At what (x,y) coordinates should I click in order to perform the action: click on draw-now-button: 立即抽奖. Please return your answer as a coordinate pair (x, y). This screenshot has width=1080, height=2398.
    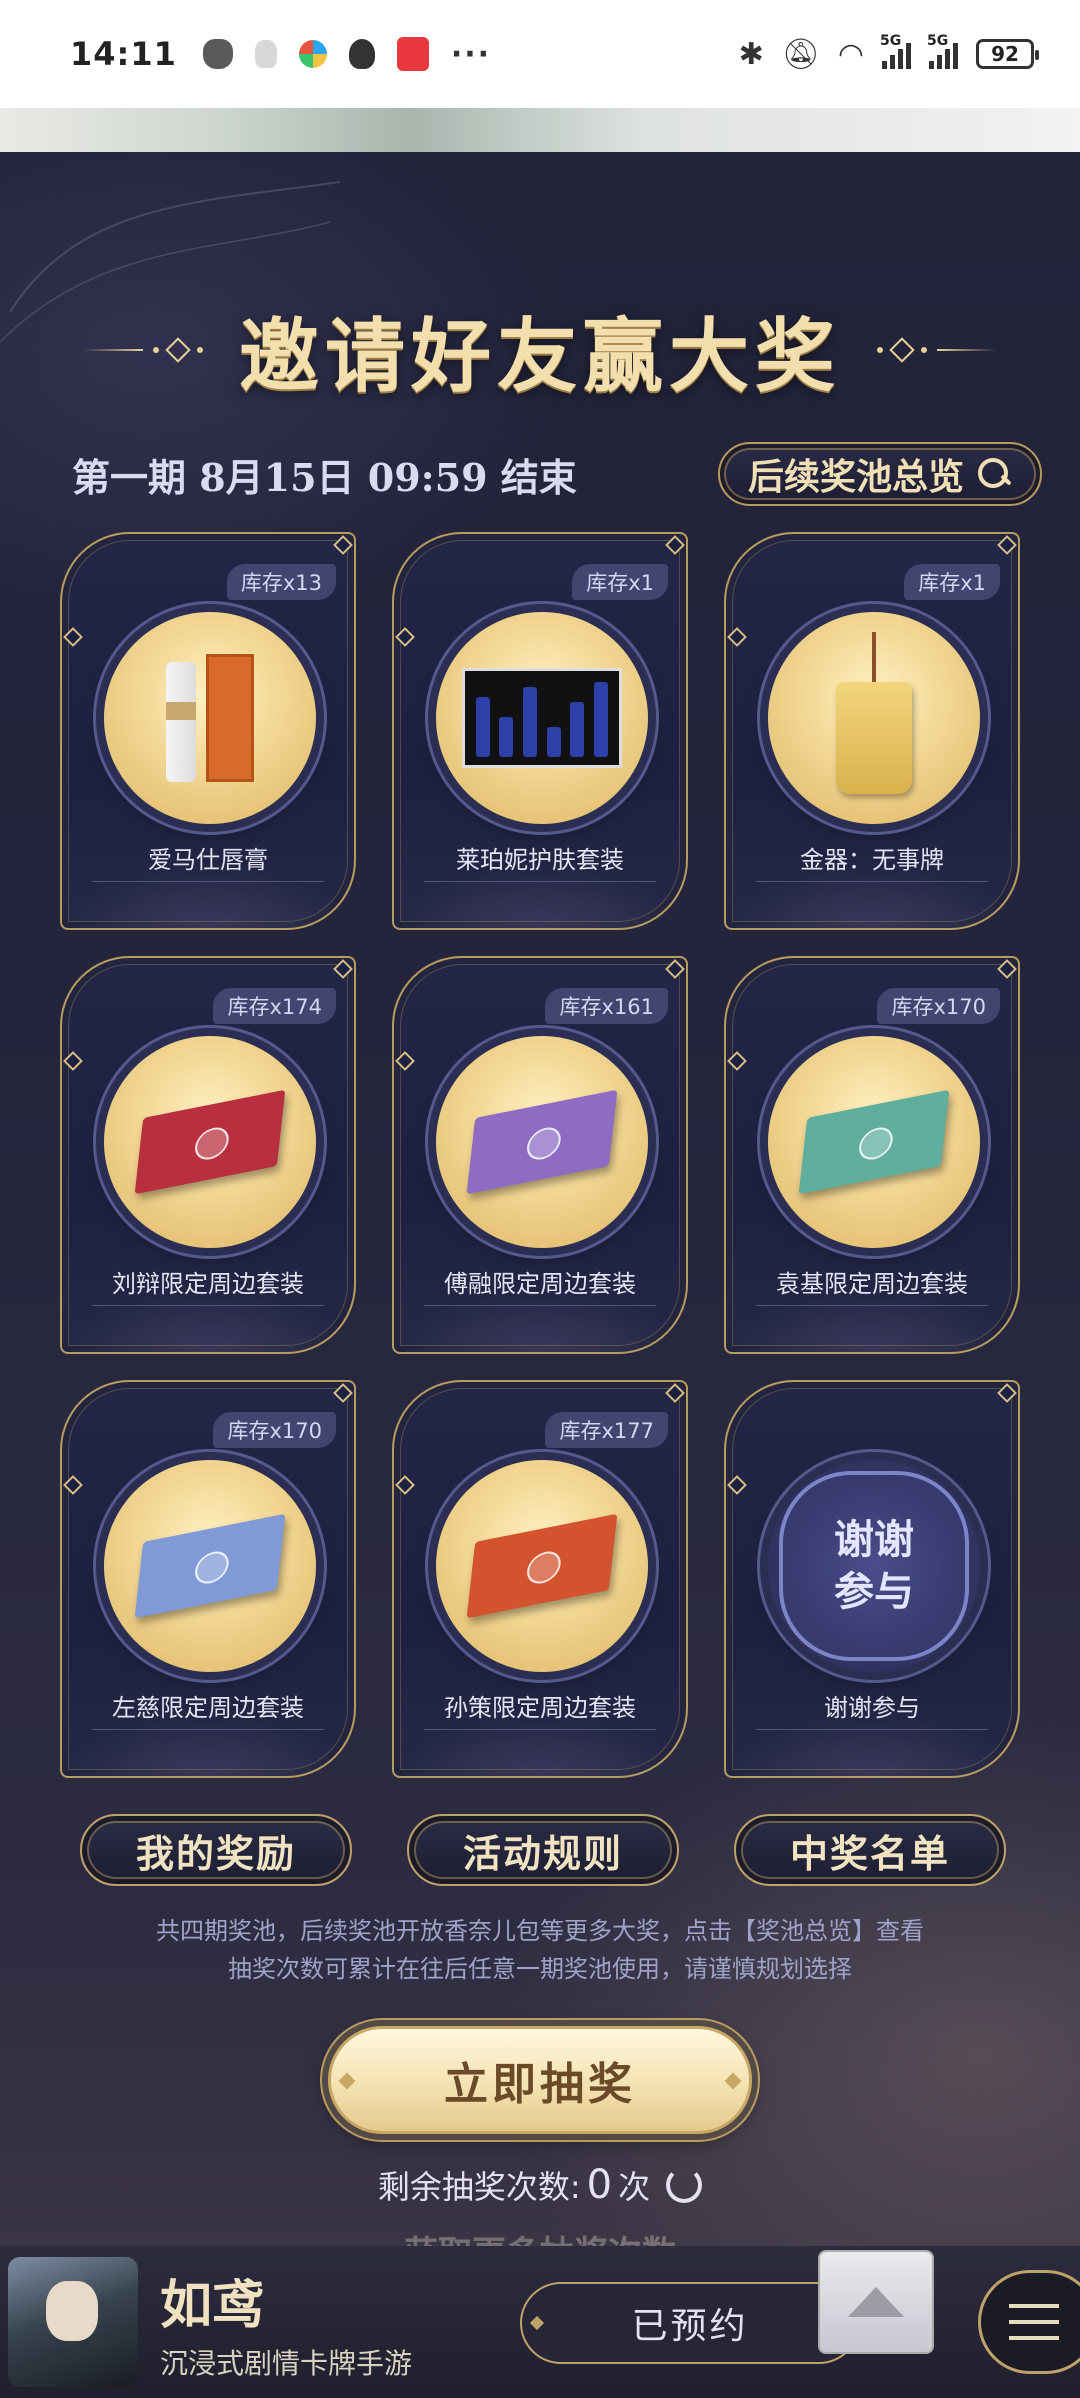
    Looking at the image, I should click on (540, 2080).